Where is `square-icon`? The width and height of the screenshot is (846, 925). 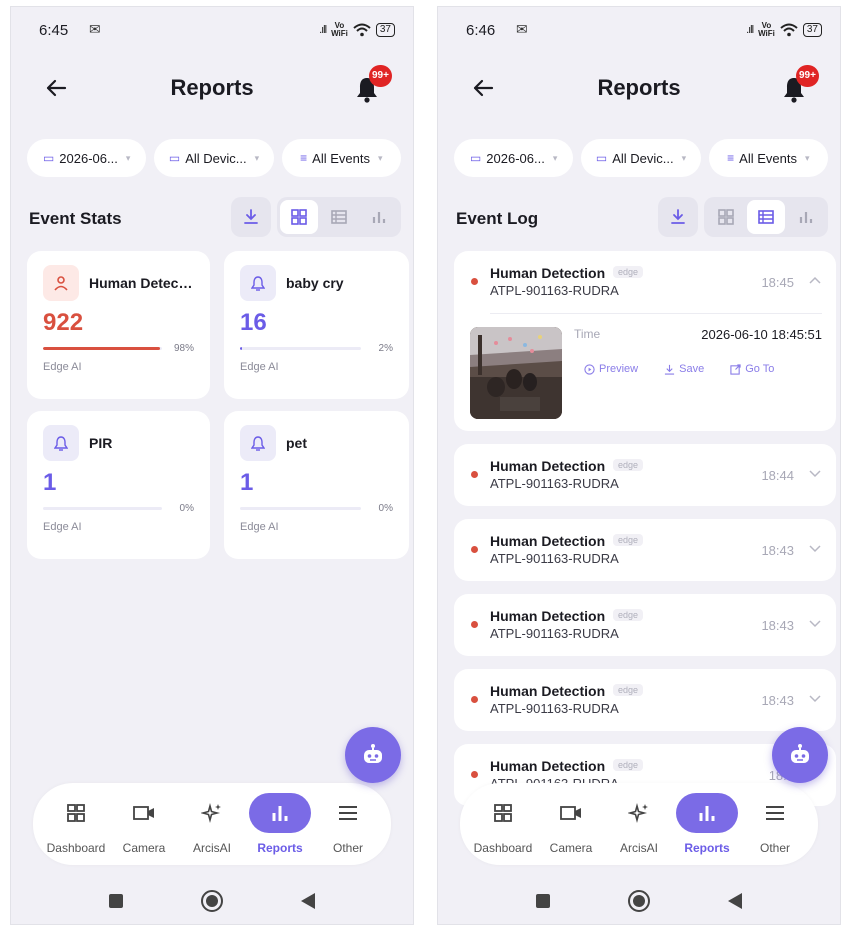
square-icon is located at coordinates (543, 900).